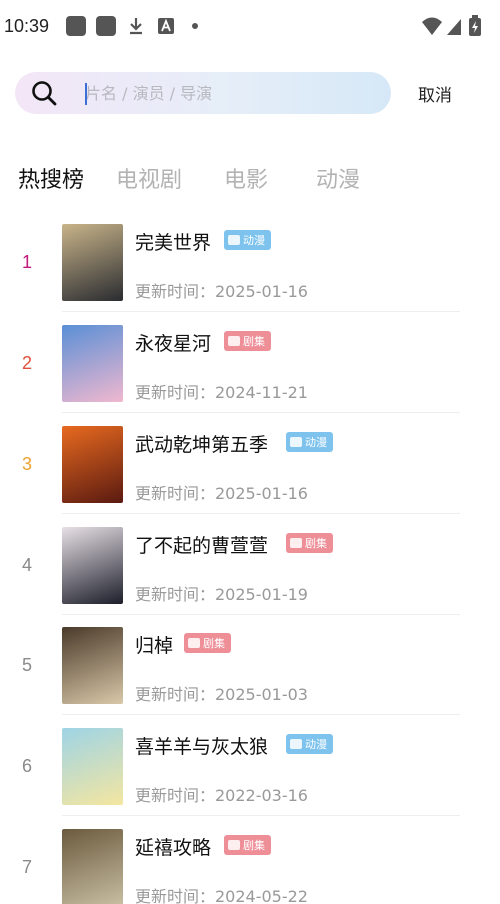 The image size is (500, 904). I want to click on tab-tv-series: 电视剧, so click(149, 178).